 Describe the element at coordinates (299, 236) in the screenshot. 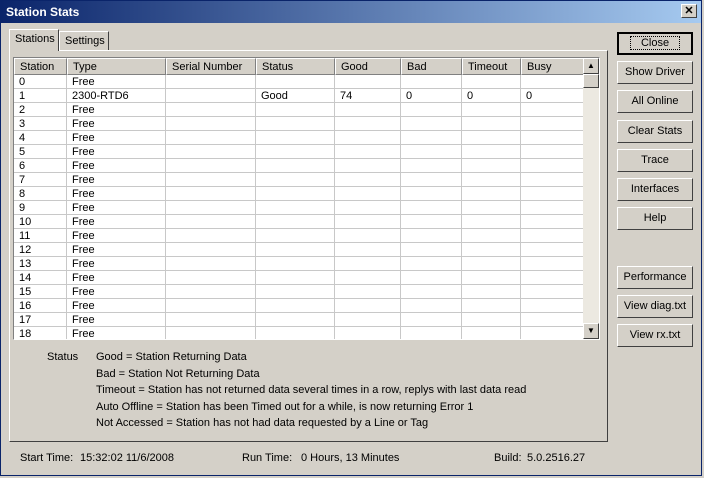

I see `table-row: 11 Free` at that location.